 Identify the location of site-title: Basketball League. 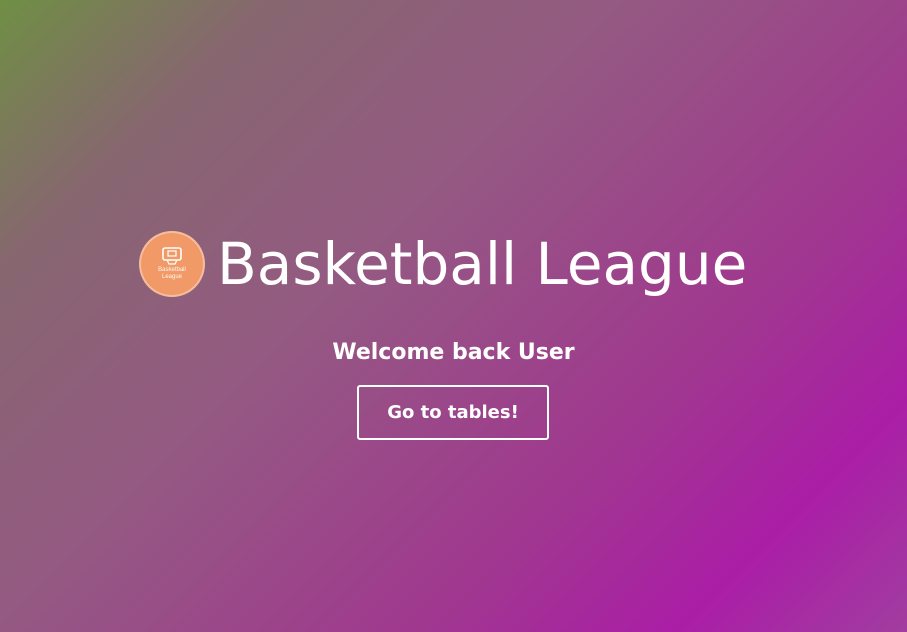
(482, 264).